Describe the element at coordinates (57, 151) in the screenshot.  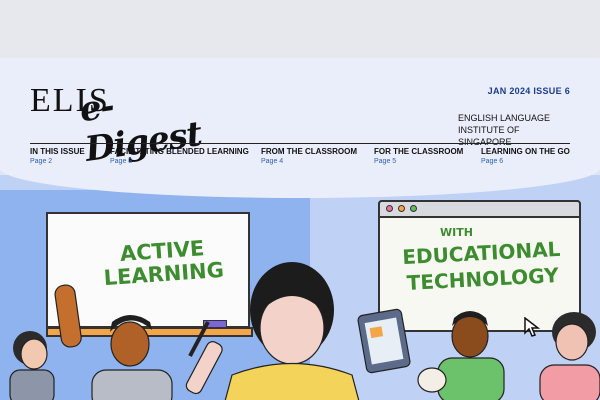
I see `nav-item-title: IN THIS ISSUE` at that location.